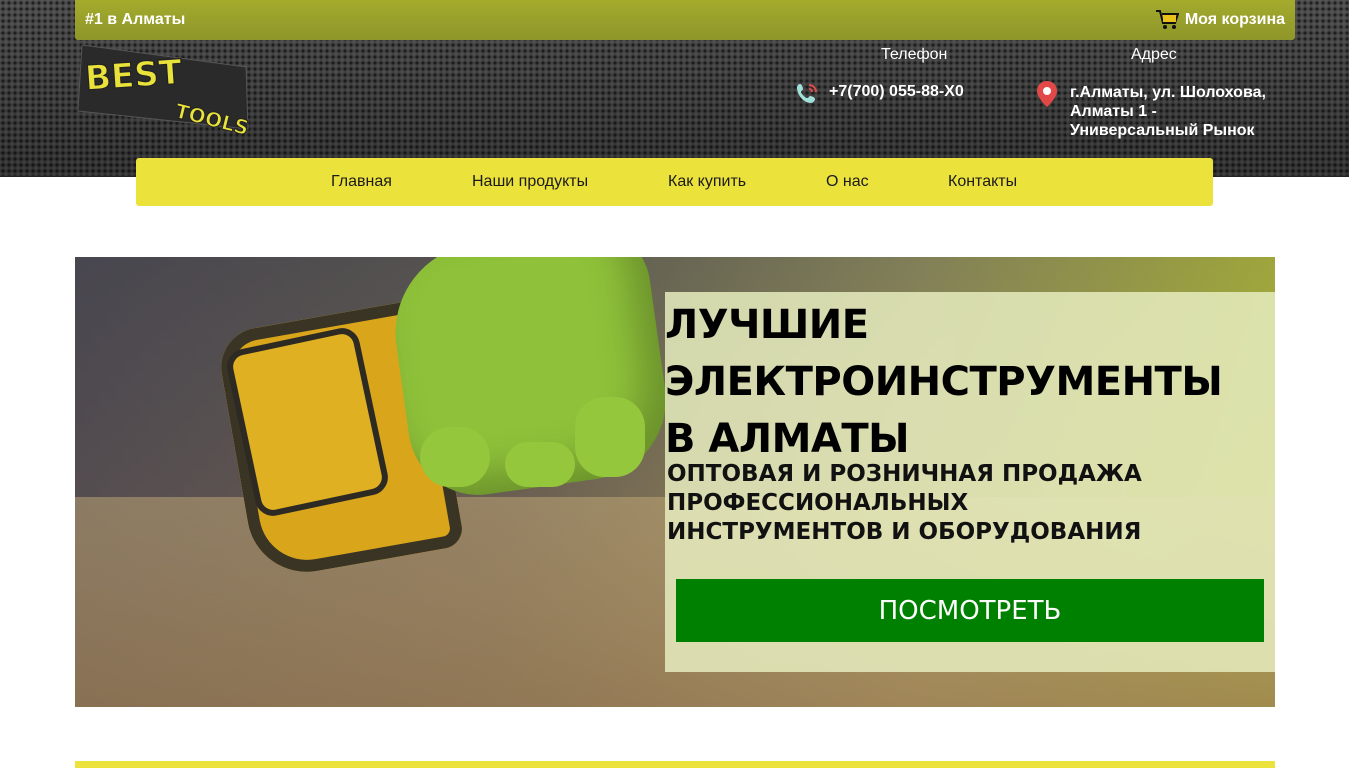 This screenshot has width=1349, height=768. What do you see at coordinates (1154, 54) in the screenshot?
I see `address-label: Адрес` at bounding box center [1154, 54].